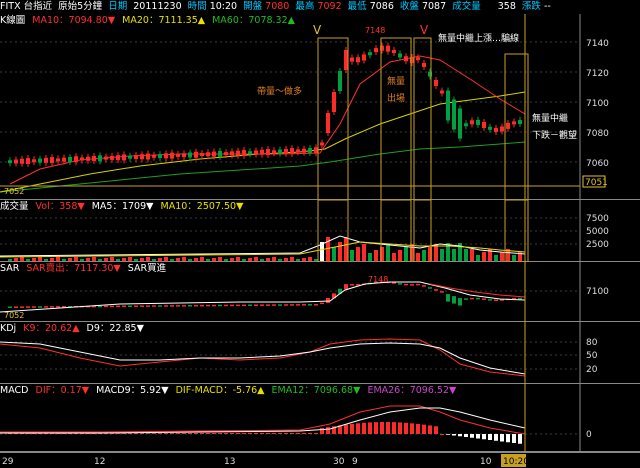 The width and height of the screenshot is (640, 468). I want to click on interval-label: 原始5分鐘, so click(80, 6).